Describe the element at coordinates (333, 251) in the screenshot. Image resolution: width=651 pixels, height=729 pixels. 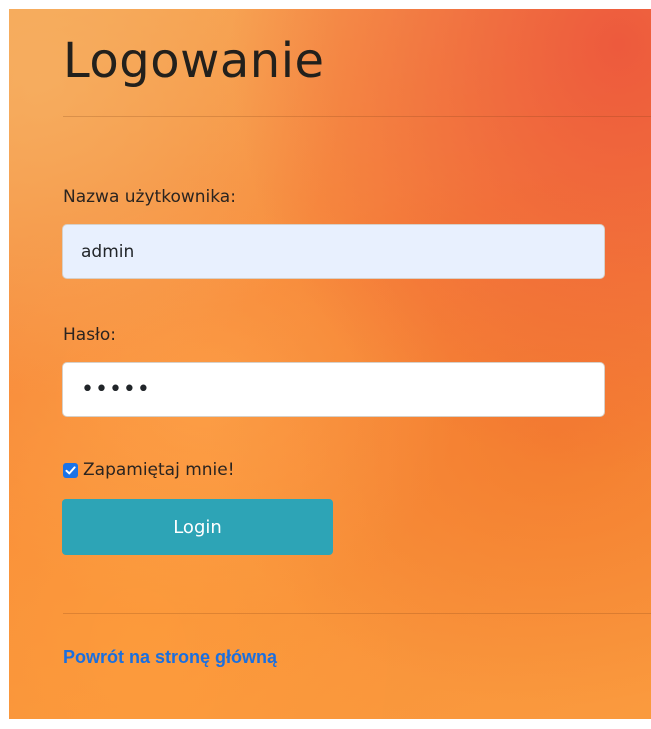
I see `username-input` at that location.